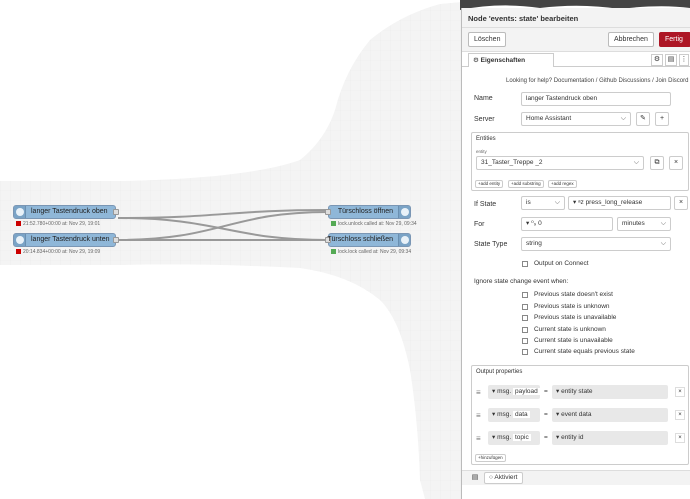 Image resolution: width=690 pixels, height=499 pixels. What do you see at coordinates (575, 317) in the screenshot?
I see `ignore-option-label: Previous state is unavailable` at bounding box center [575, 317].